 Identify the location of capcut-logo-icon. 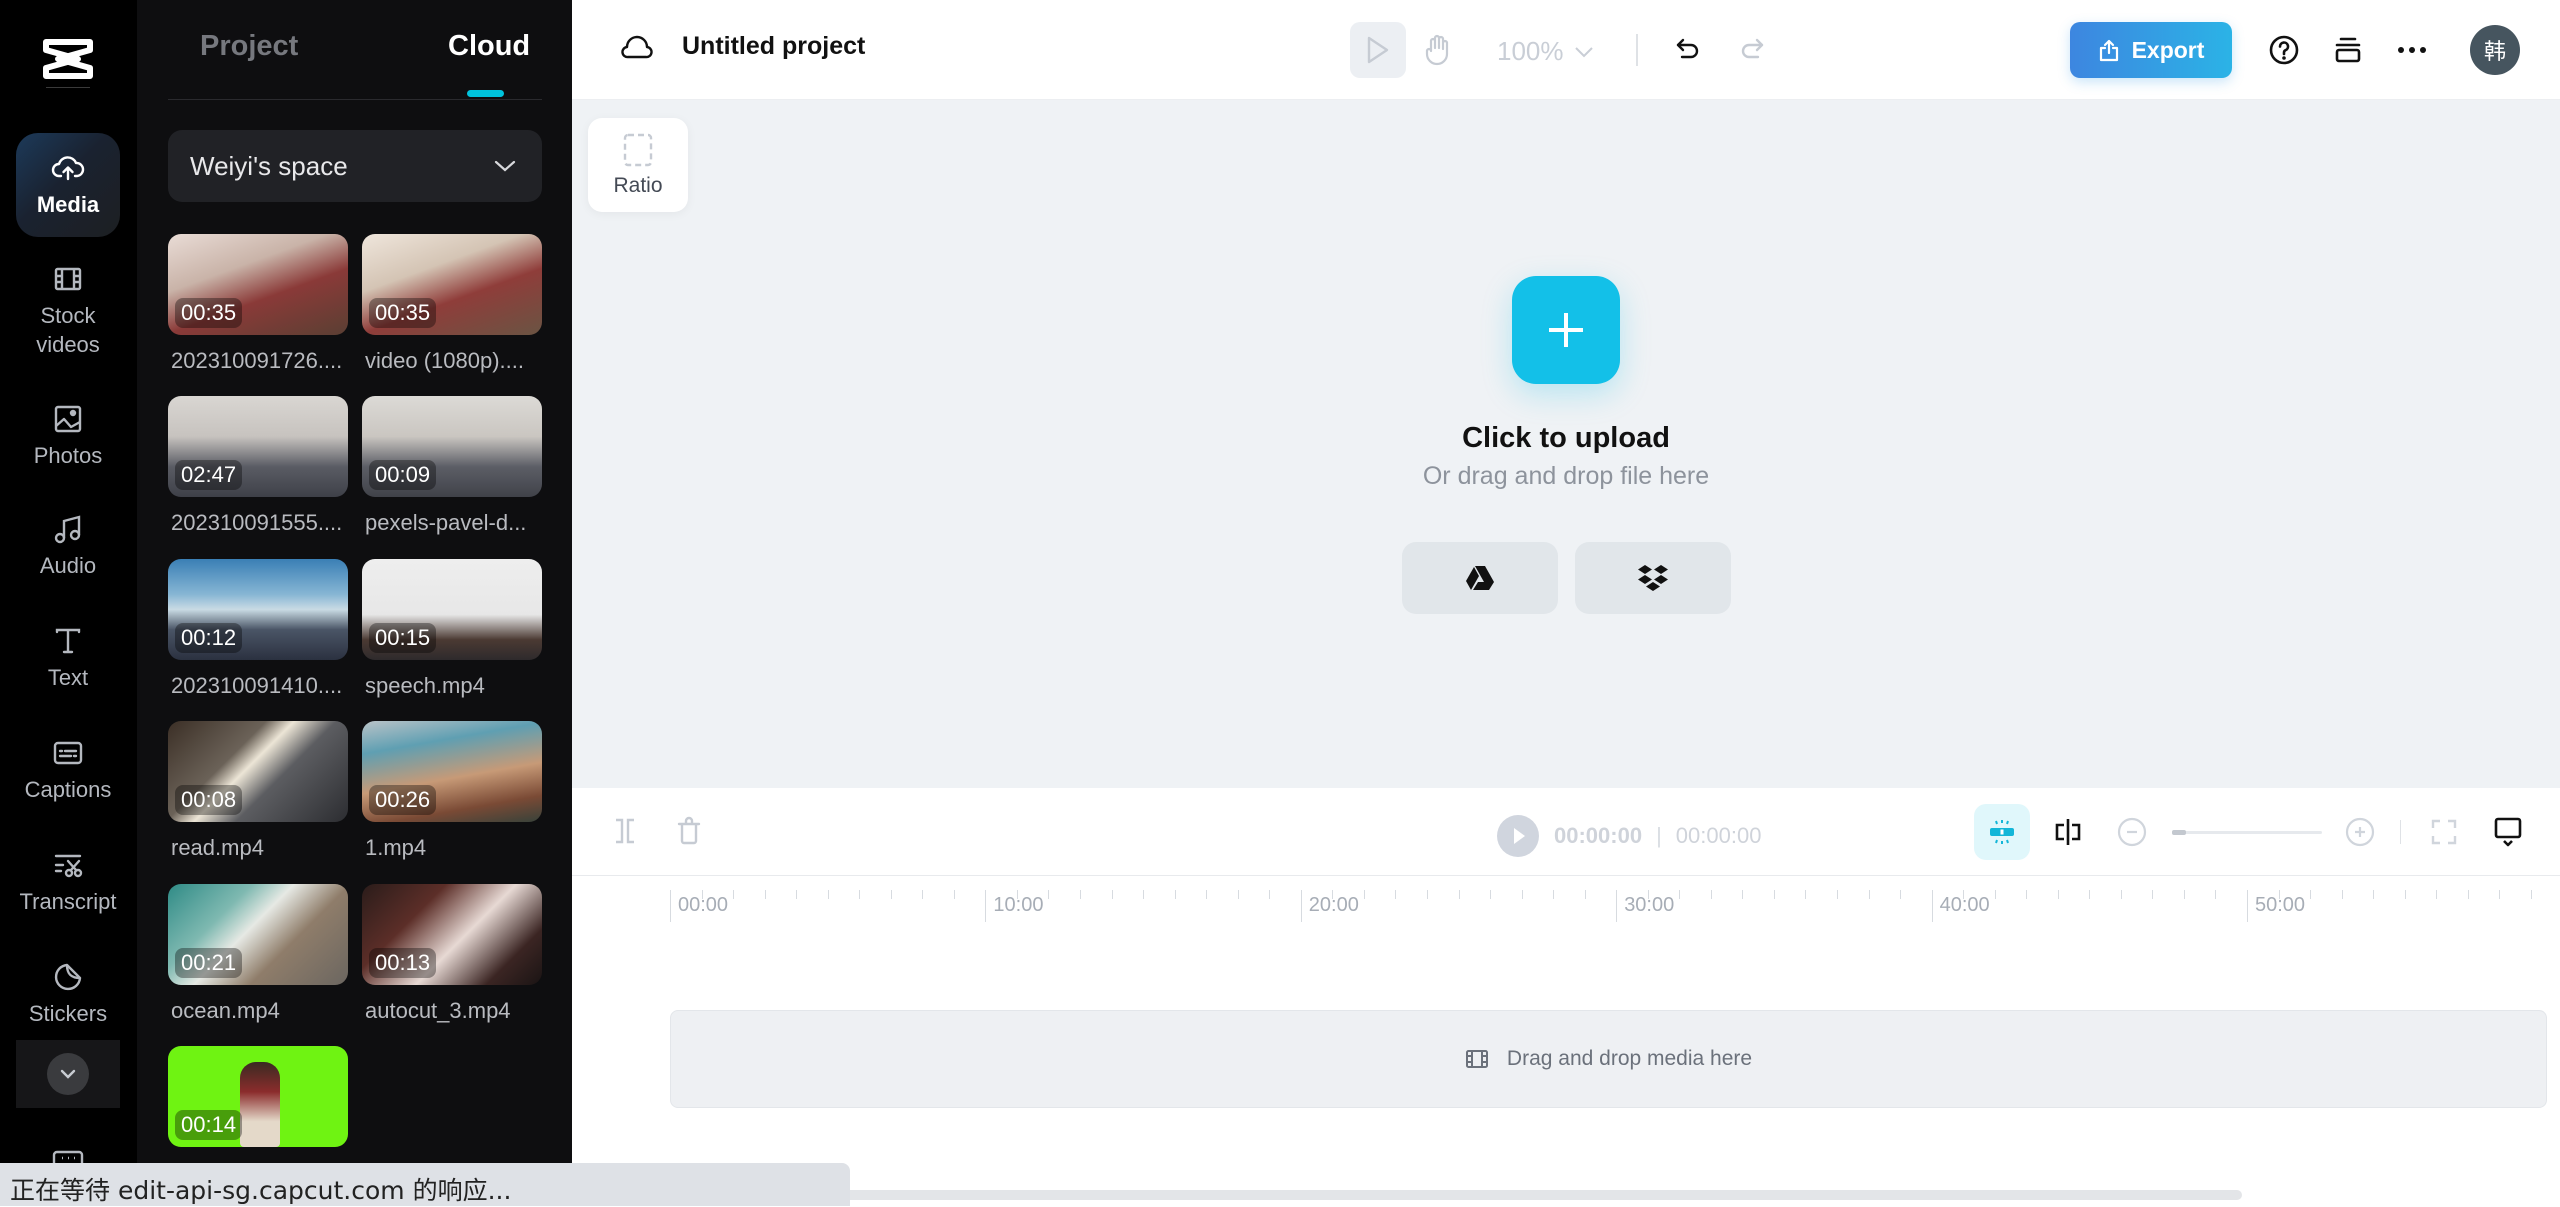
(68, 59).